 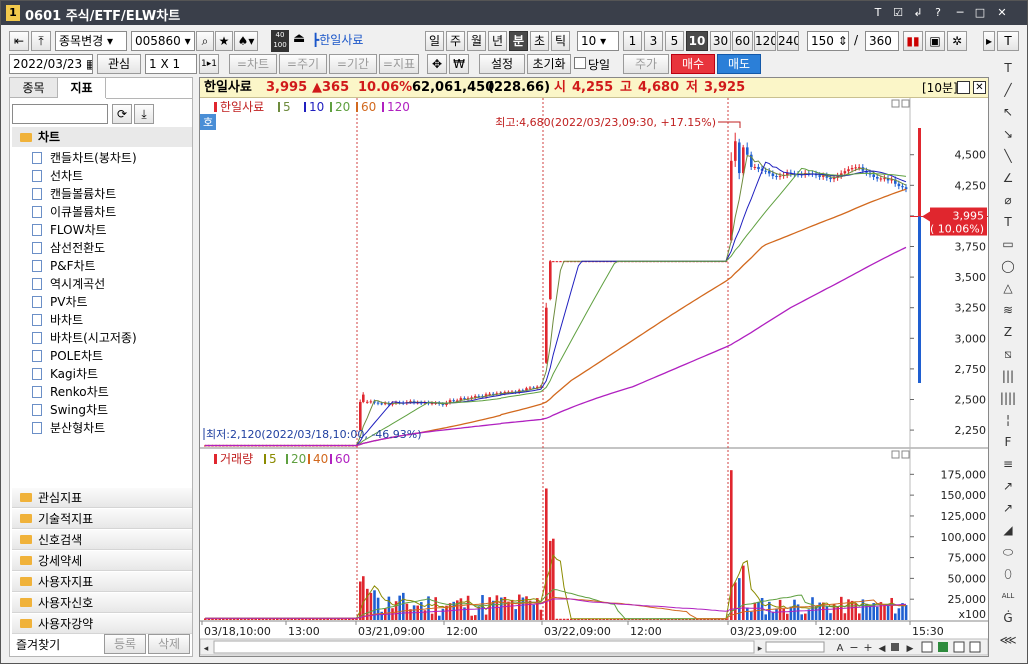 What do you see at coordinates (788, 41) in the screenshot?
I see `interval-240: 240` at bounding box center [788, 41].